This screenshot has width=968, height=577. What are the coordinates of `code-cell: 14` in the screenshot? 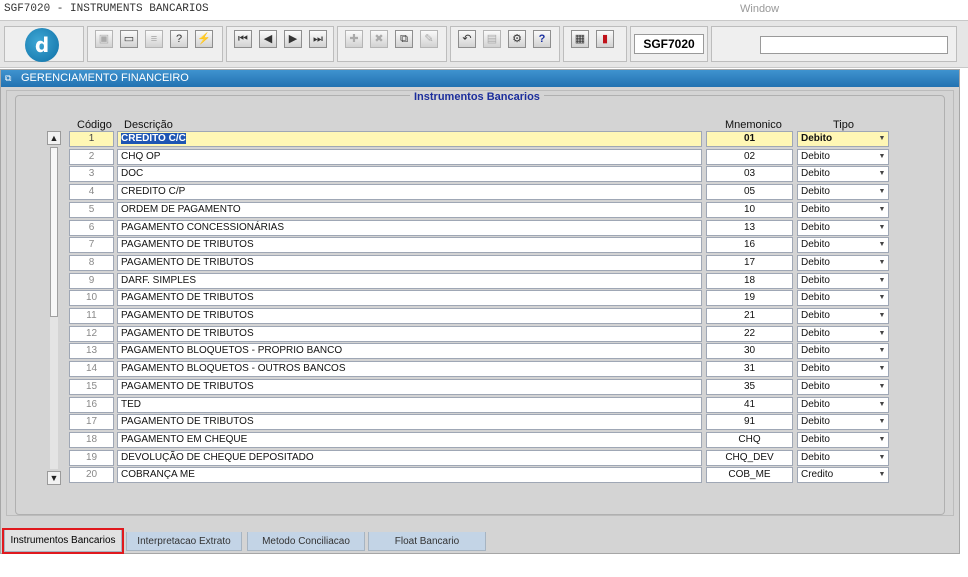 It's located at (91, 369).